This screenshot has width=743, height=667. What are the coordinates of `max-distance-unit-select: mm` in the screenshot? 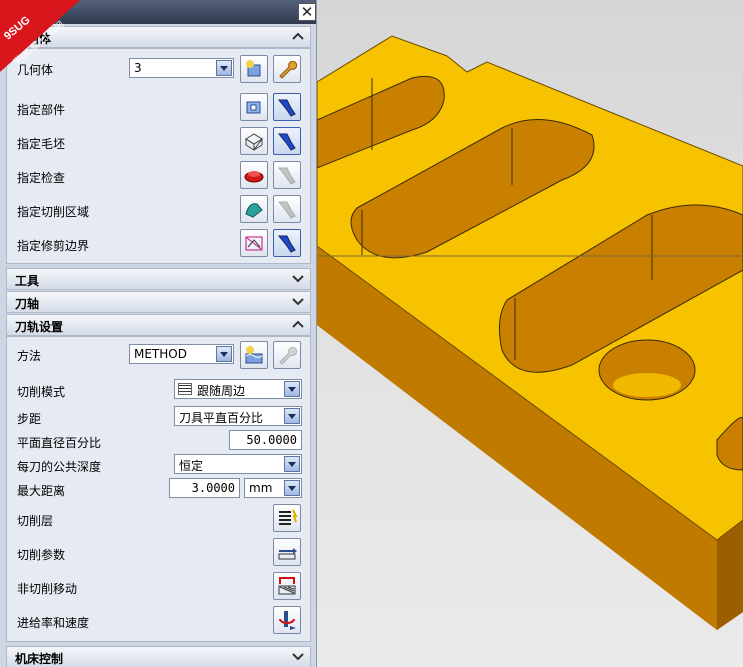 It's located at (273, 488).